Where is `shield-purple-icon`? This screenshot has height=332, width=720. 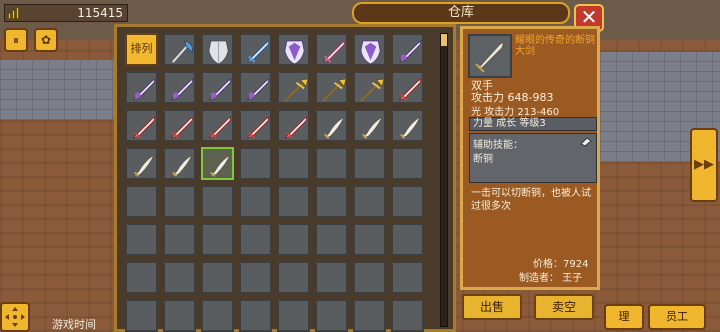
shield-purple-icon is located at coordinates (294, 52).